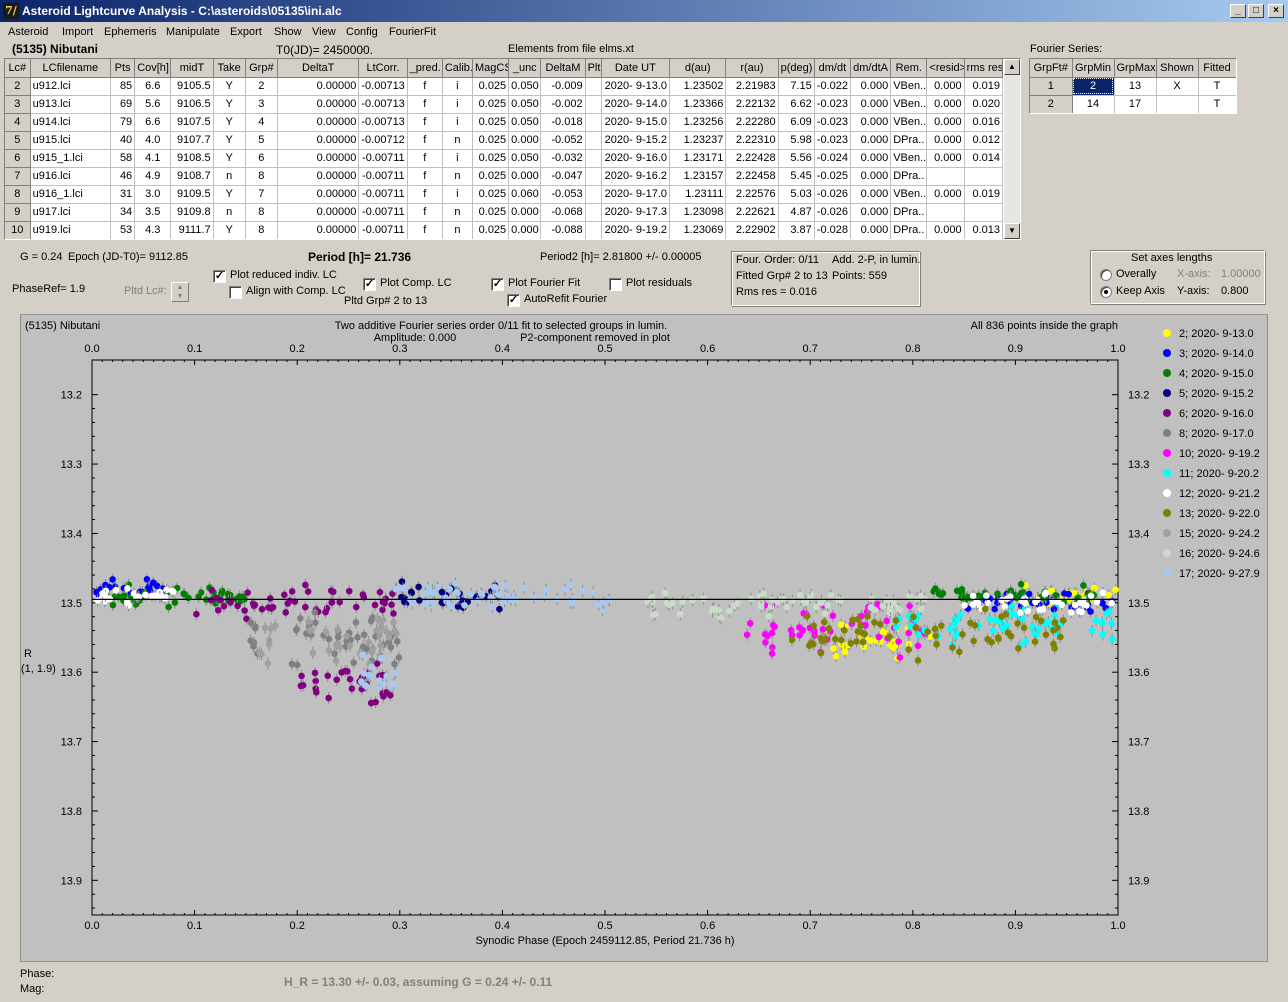  Describe the element at coordinates (698, 176) in the screenshot. I see `table-cell: 1.23157` at that location.